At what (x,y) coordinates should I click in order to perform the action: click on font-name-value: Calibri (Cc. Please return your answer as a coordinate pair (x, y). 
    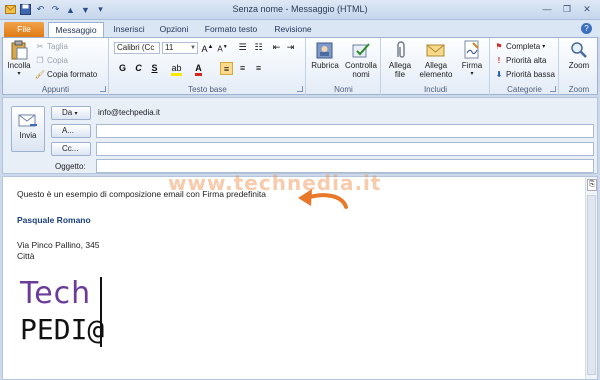
    Looking at the image, I should click on (136, 47).